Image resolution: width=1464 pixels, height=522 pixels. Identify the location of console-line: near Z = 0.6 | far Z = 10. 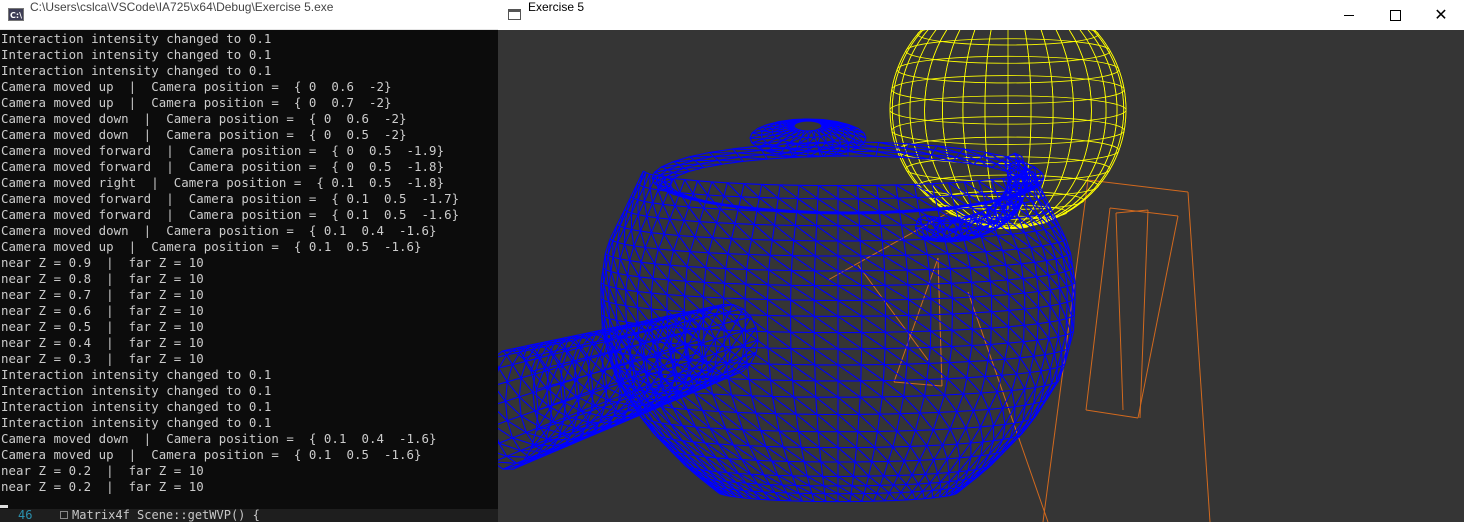
(102, 310).